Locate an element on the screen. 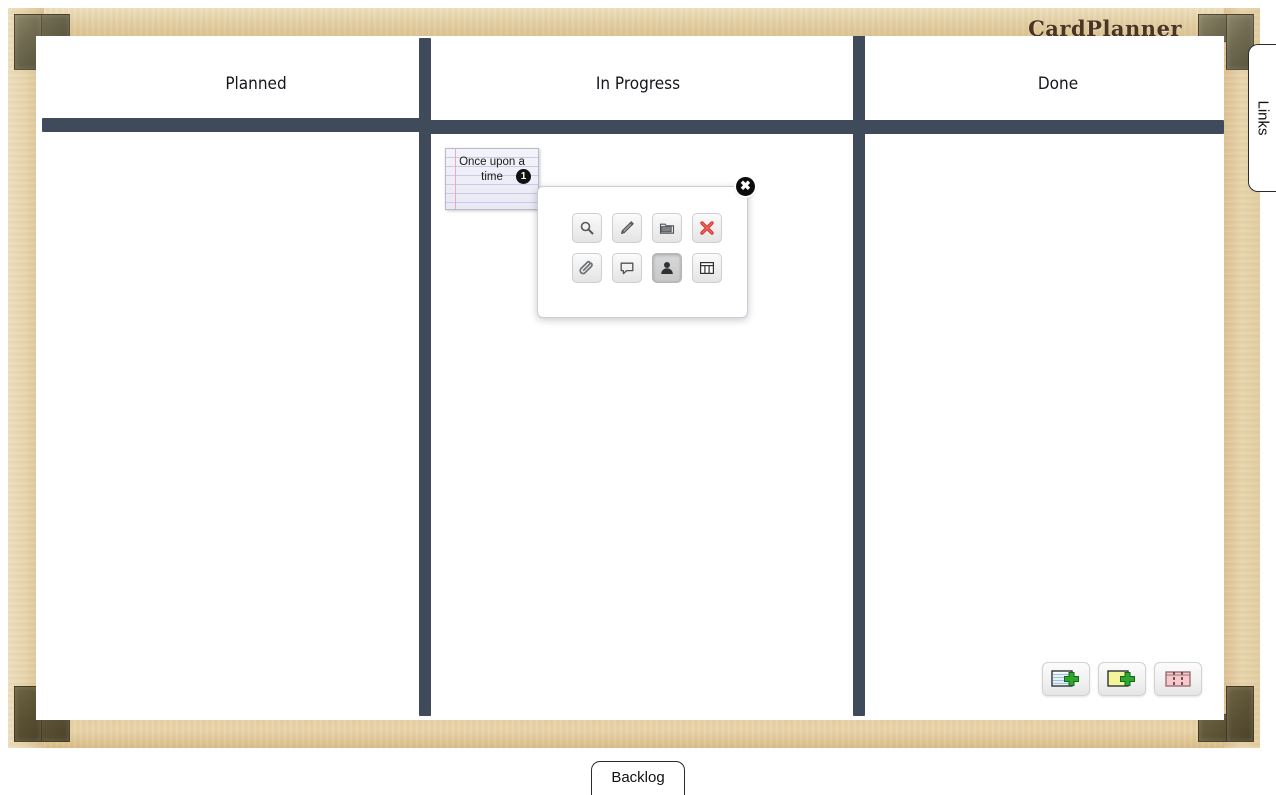  magnifier-icon-button is located at coordinates (587, 228).